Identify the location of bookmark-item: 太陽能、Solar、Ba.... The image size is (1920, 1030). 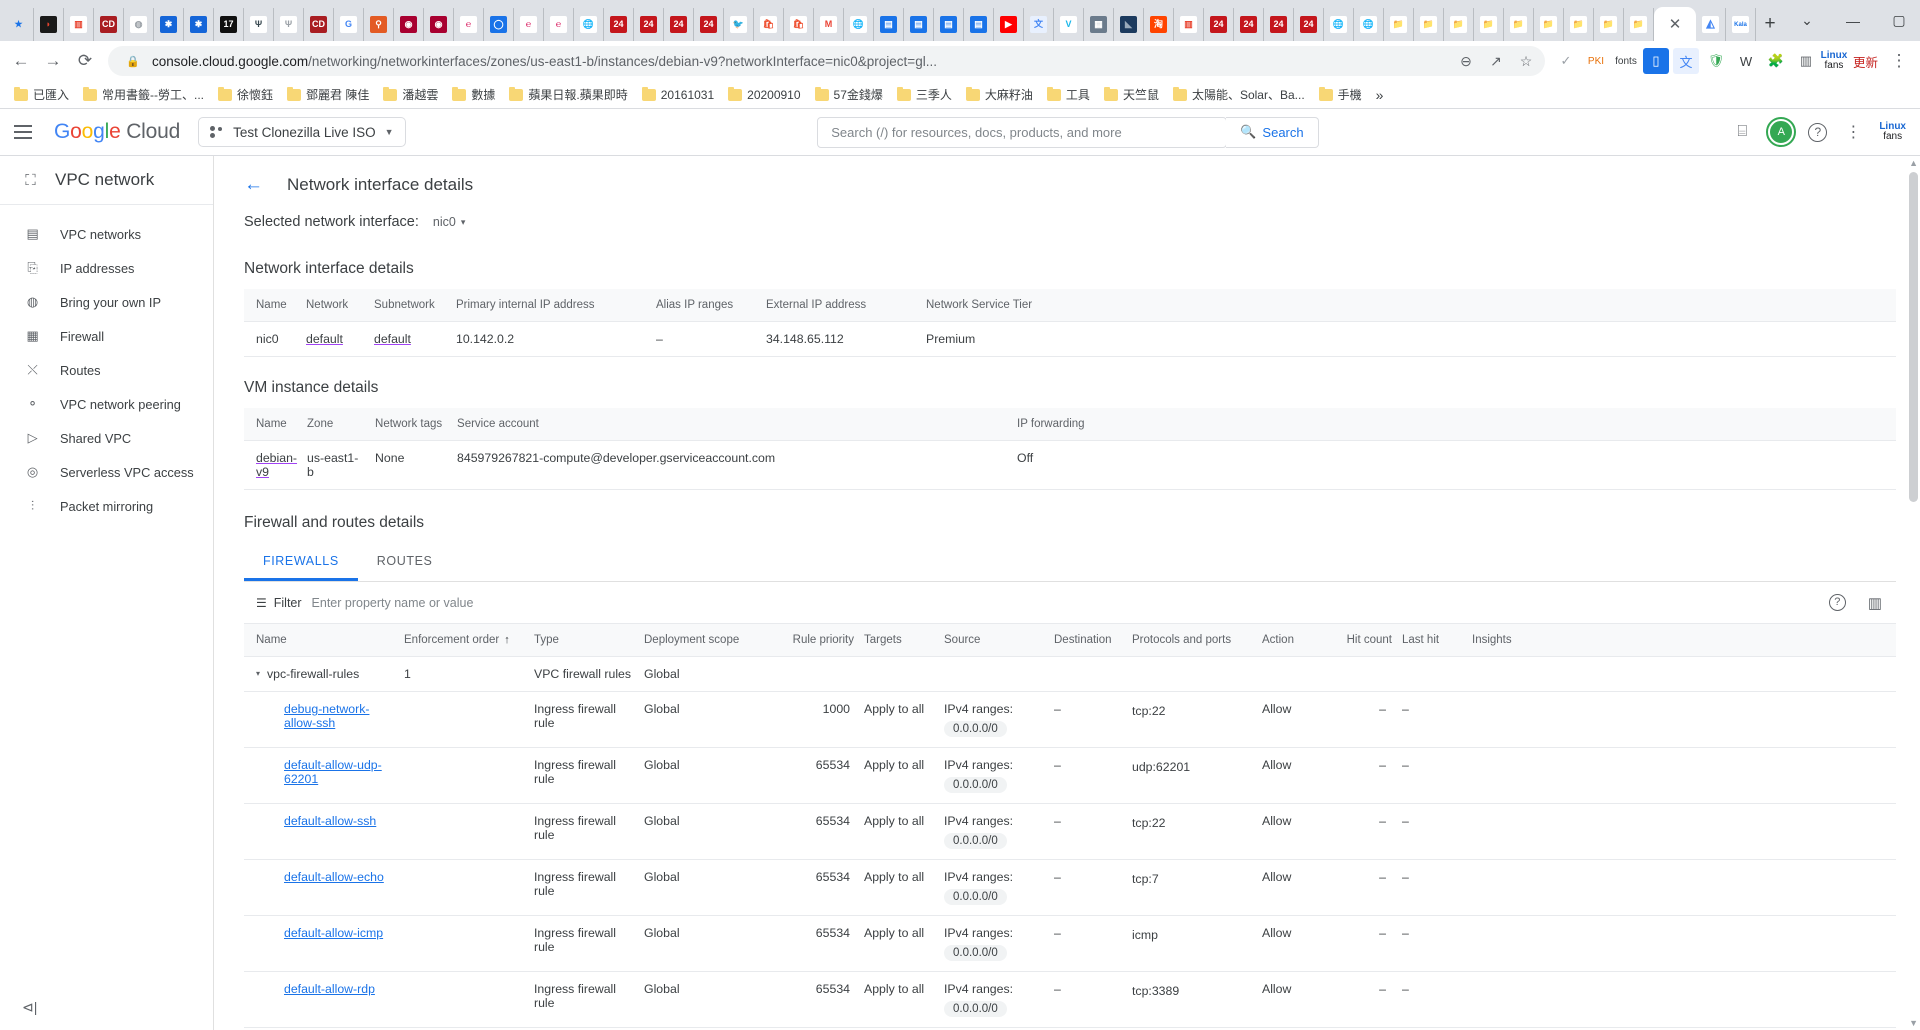
(1239, 94).